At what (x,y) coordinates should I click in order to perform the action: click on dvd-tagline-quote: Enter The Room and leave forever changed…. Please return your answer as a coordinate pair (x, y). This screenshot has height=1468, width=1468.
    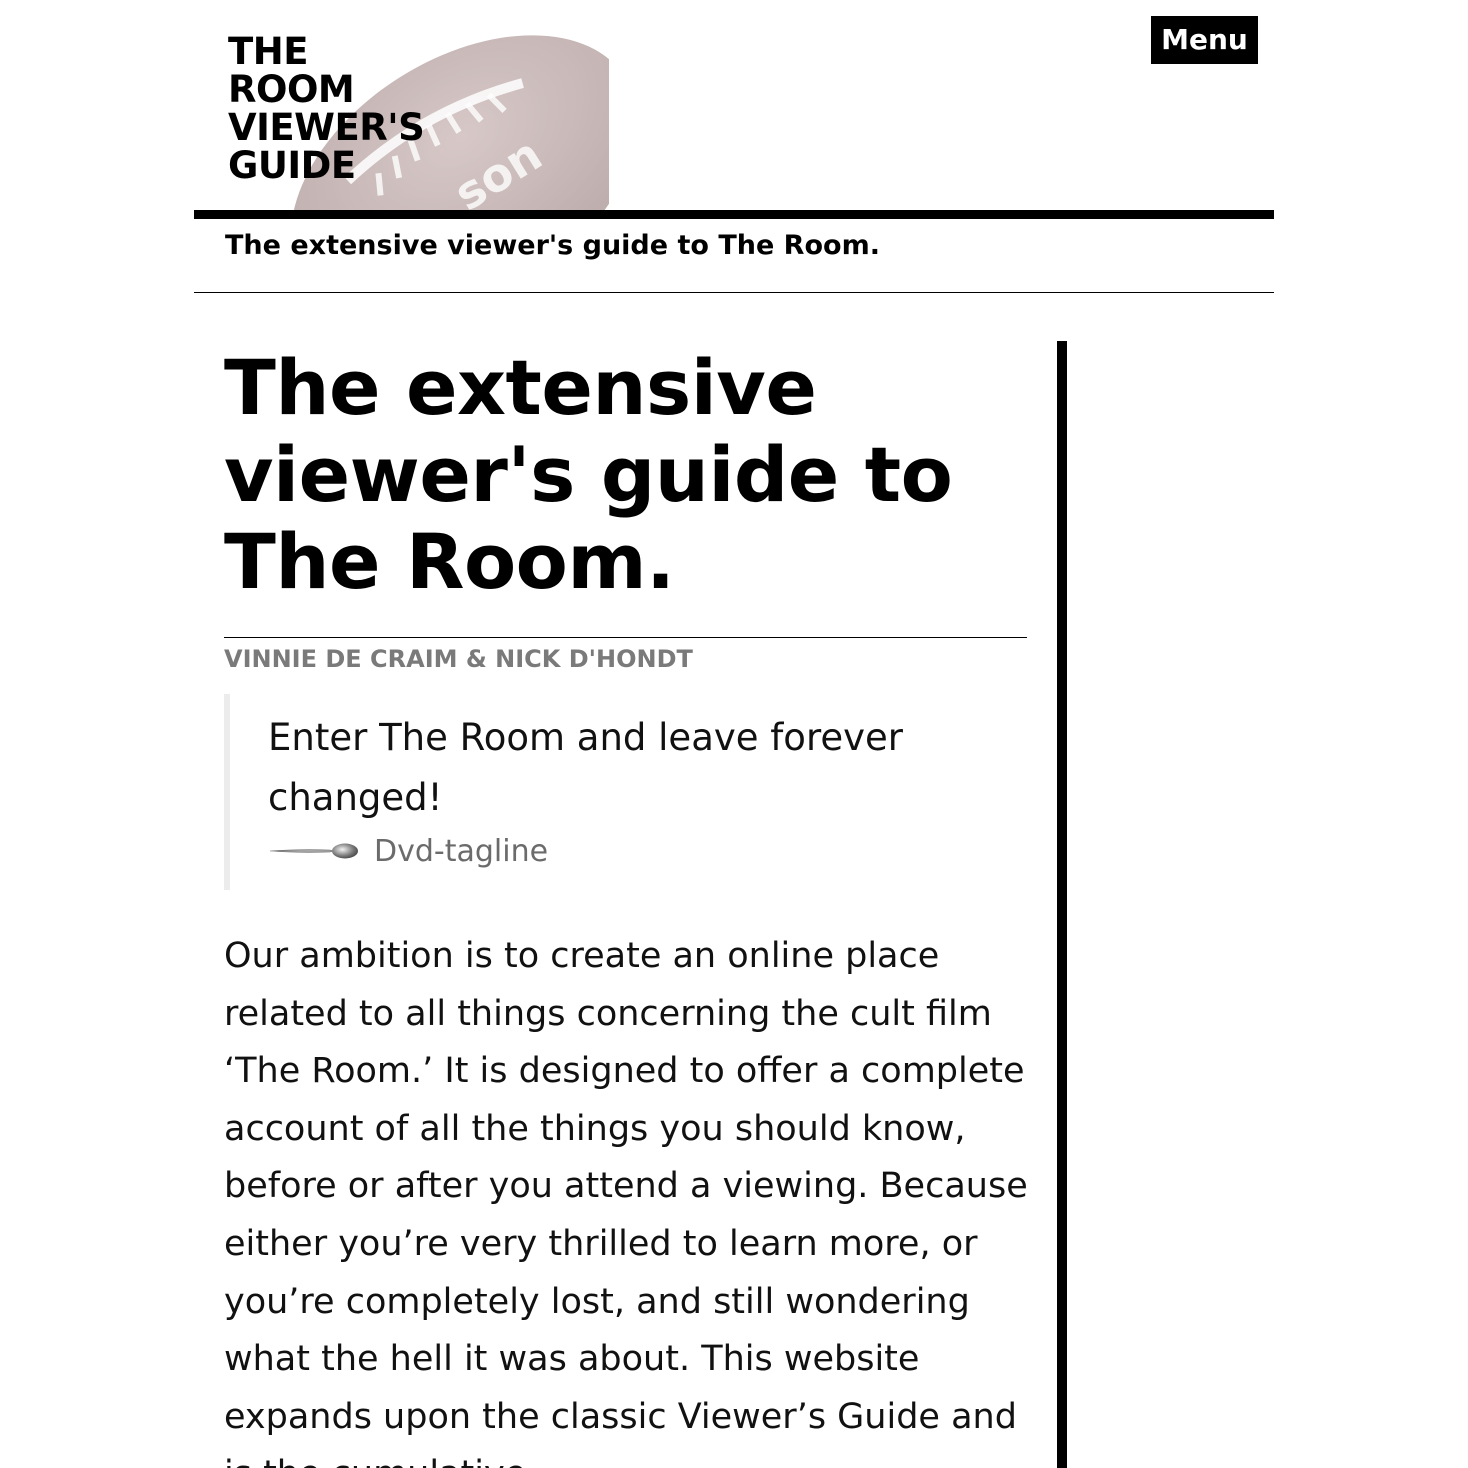
    Looking at the image, I should click on (626, 792).